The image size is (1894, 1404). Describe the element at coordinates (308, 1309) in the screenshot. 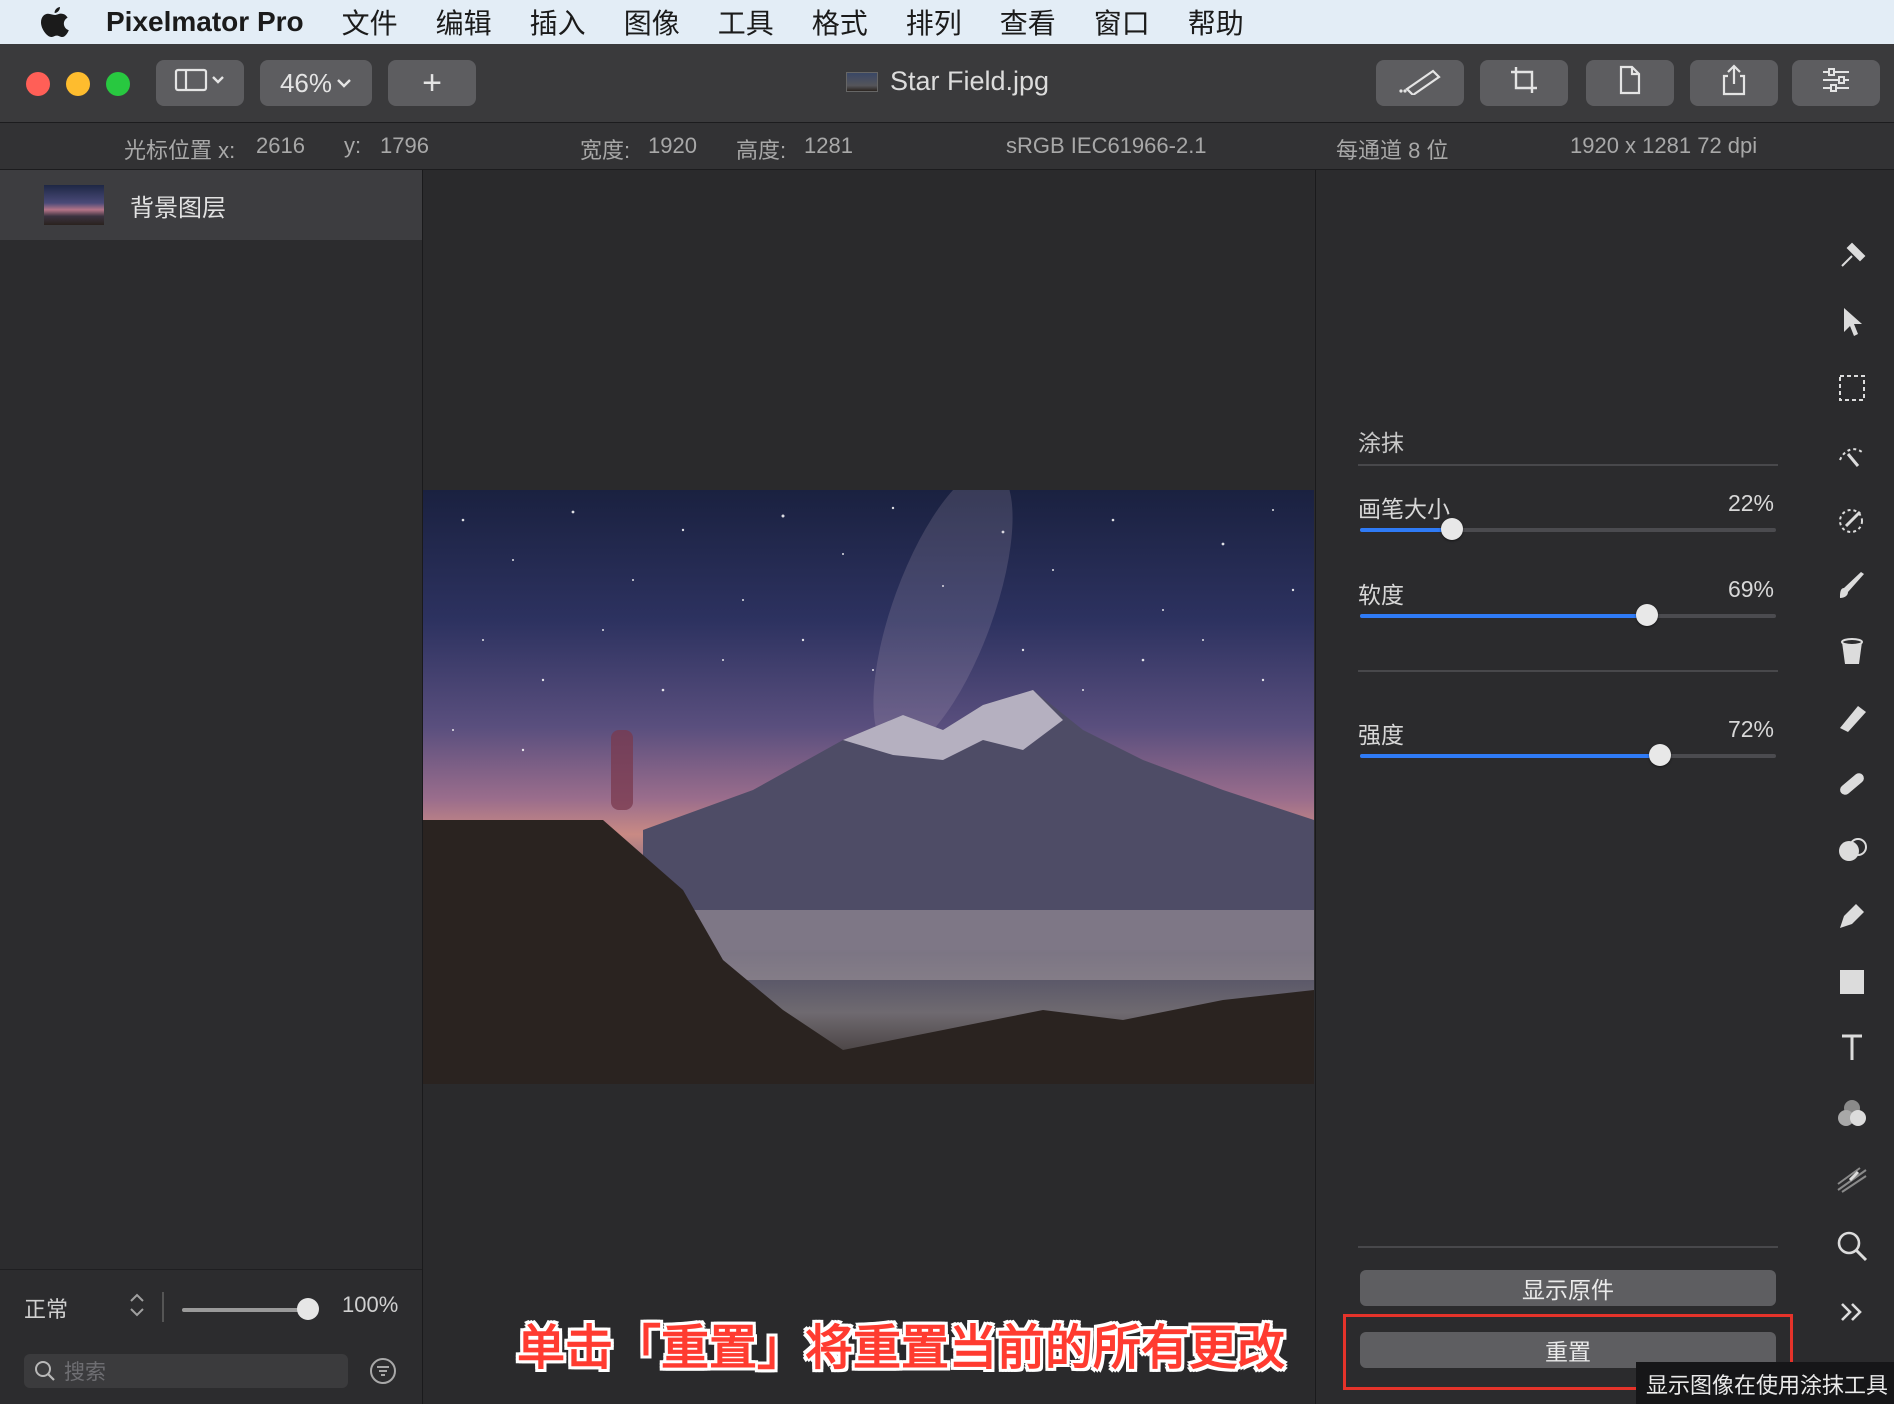

I see `opacity-slider-knob` at that location.